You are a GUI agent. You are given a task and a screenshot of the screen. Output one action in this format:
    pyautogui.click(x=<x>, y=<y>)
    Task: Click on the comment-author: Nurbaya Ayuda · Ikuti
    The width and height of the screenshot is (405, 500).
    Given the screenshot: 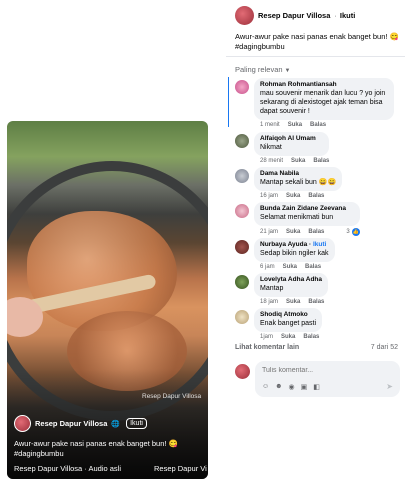 What is the action you would take?
    pyautogui.click(x=293, y=244)
    